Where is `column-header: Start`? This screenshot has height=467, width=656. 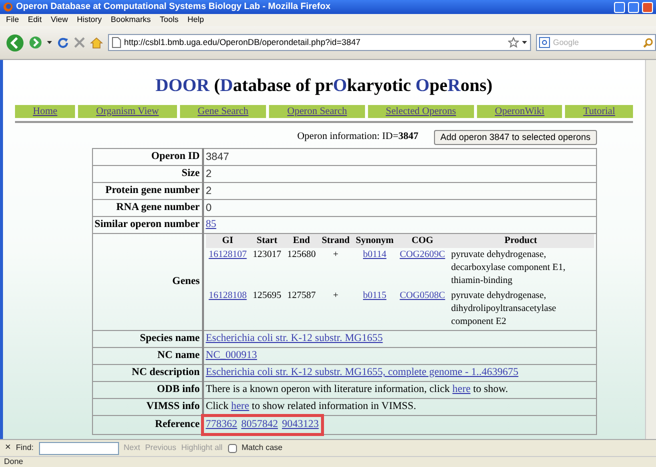 column-header: Start is located at coordinates (267, 241).